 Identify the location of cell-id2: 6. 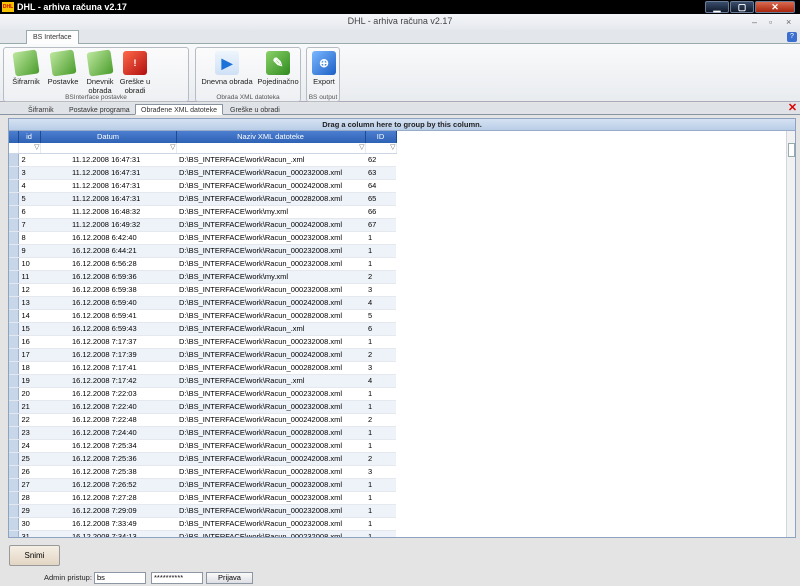
(380, 329).